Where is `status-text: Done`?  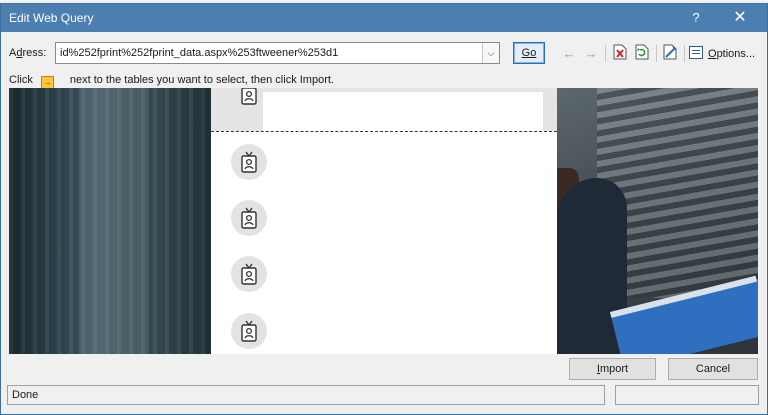
status-text: Done is located at coordinates (25, 395).